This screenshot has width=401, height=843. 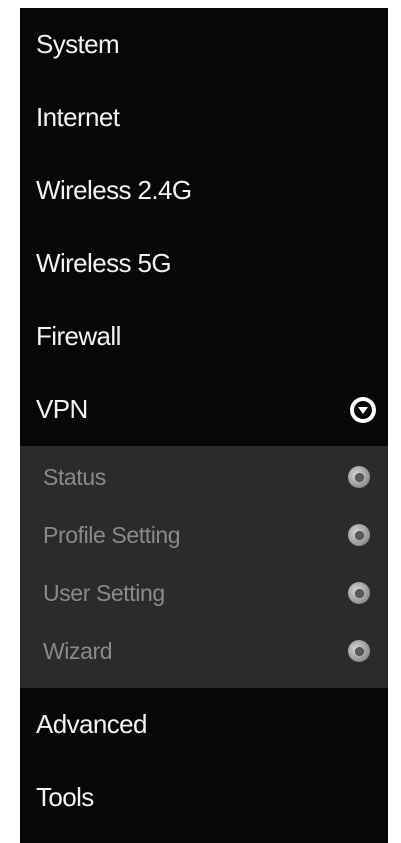 What do you see at coordinates (91, 724) in the screenshot?
I see `menu-item-label: Advanced` at bounding box center [91, 724].